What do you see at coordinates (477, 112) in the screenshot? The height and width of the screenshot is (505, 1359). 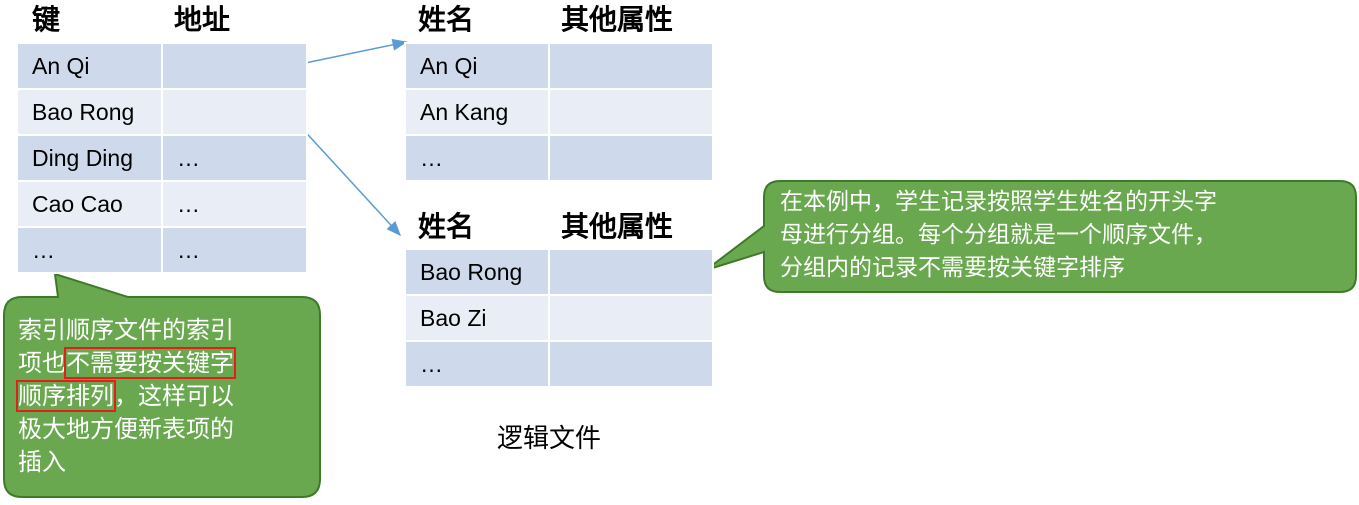 I see `group-a-name-cell: An Kang` at bounding box center [477, 112].